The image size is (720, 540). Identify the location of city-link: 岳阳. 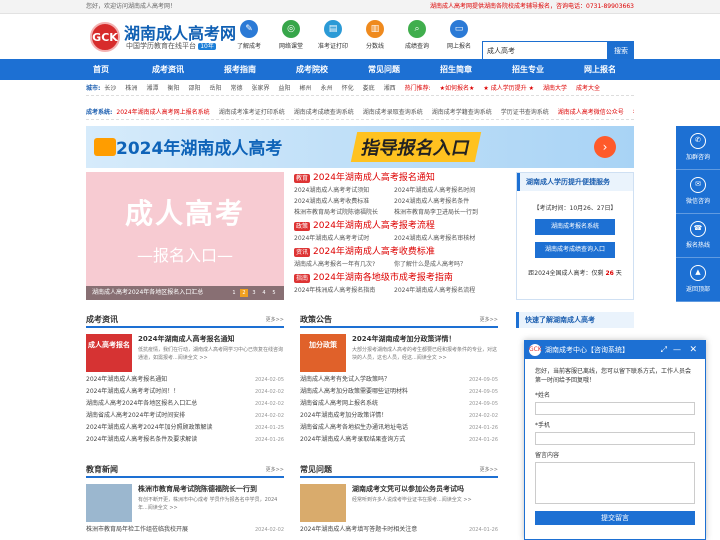
(215, 88).